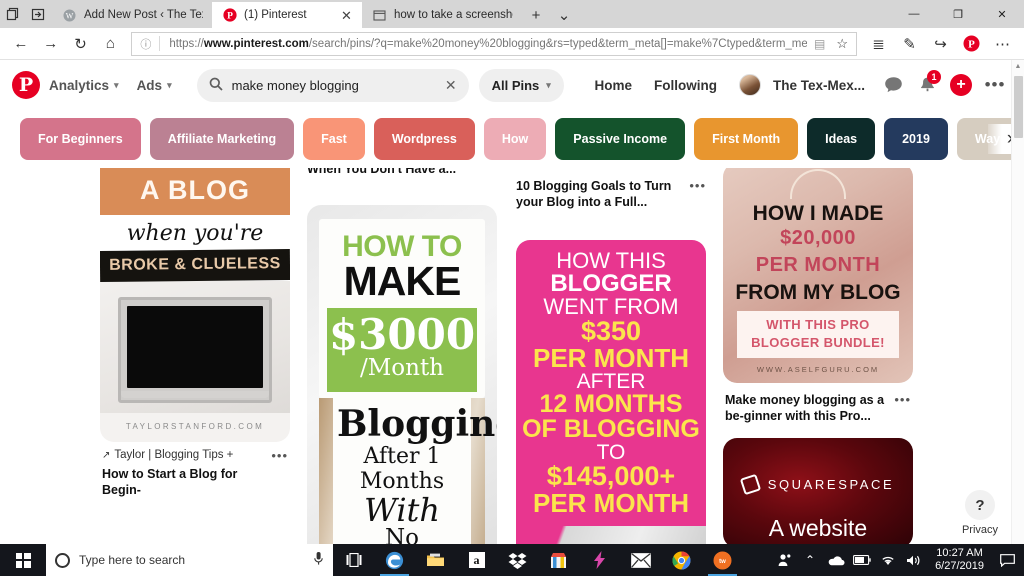 This screenshot has width=1024, height=576. I want to click on start-button, so click(23, 560).